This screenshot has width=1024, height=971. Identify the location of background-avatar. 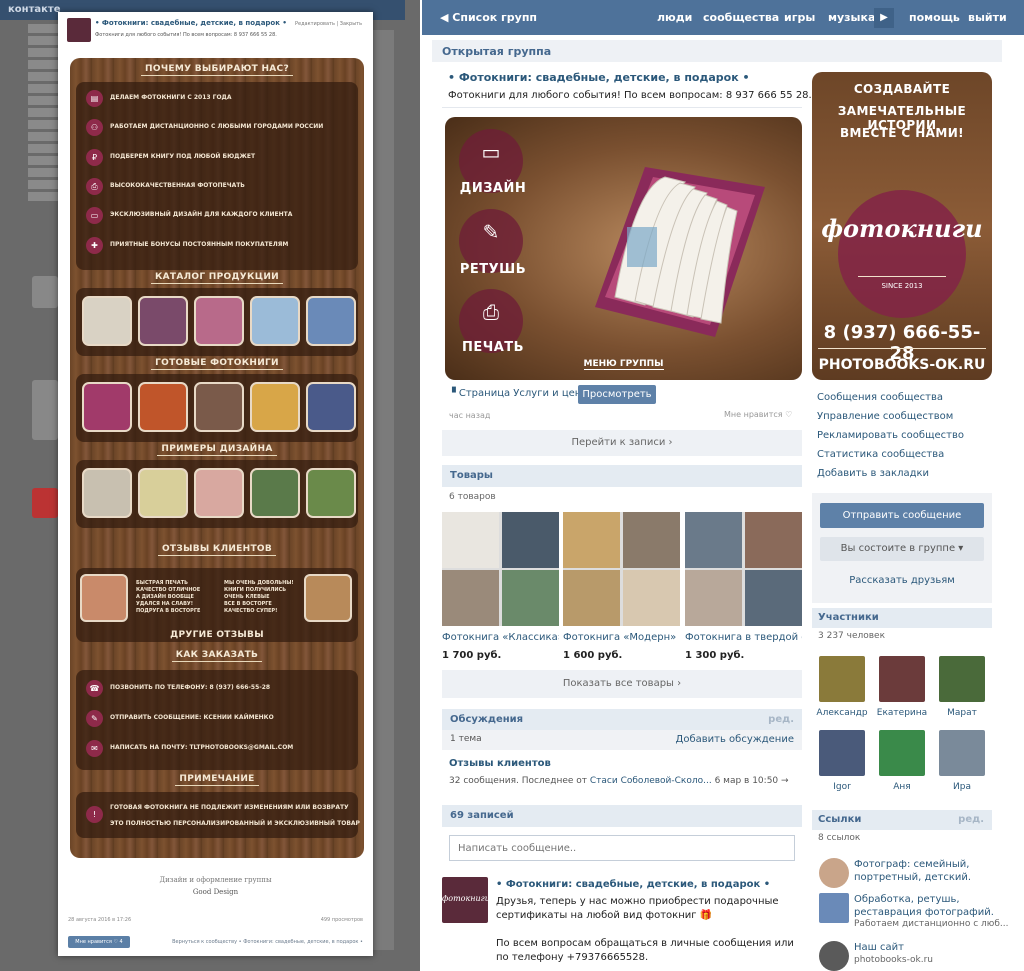
(45, 410).